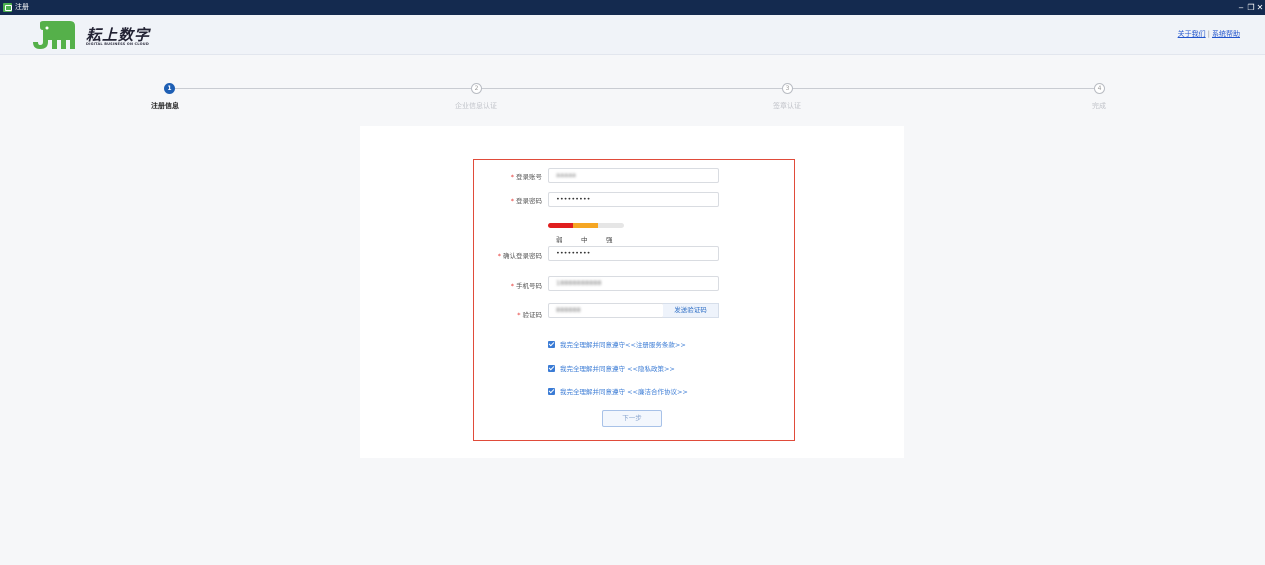 The image size is (1265, 565). Describe the element at coordinates (165, 106) in the screenshot. I see `step-1-label: 注册信息` at that location.